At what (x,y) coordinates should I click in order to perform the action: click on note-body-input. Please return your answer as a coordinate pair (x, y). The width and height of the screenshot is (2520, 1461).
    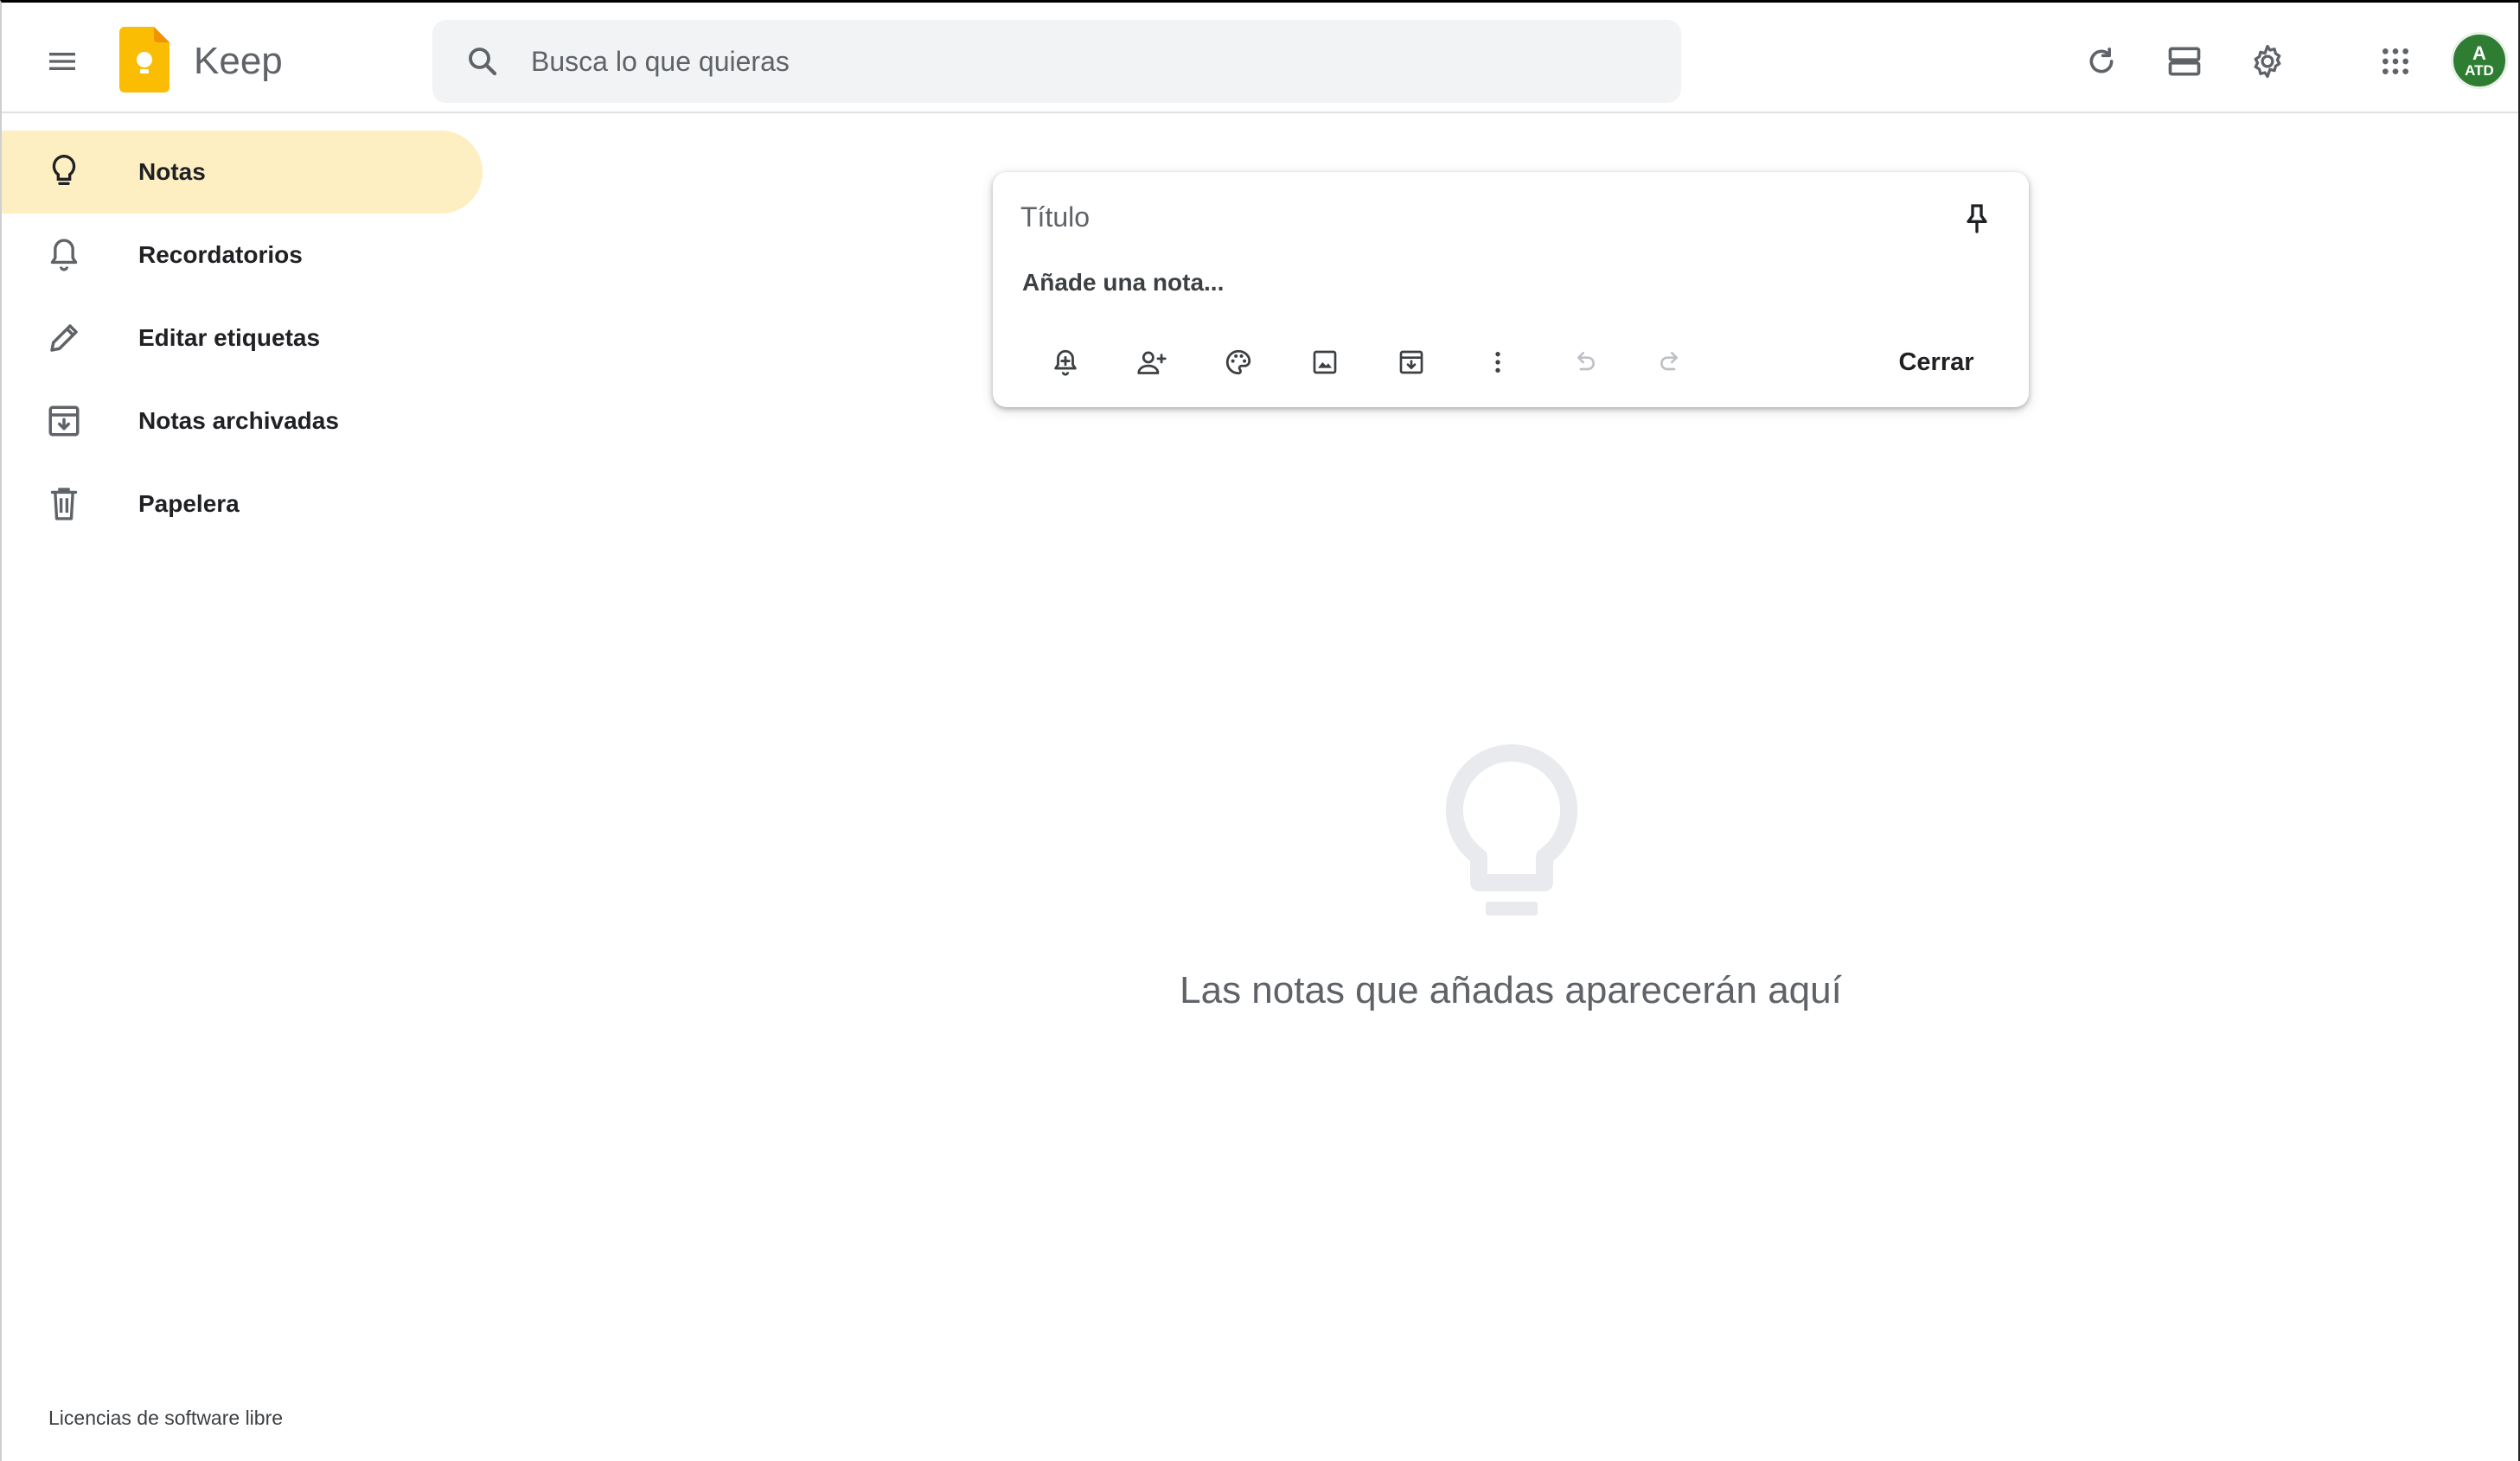
    Looking at the image, I should click on (1496, 282).